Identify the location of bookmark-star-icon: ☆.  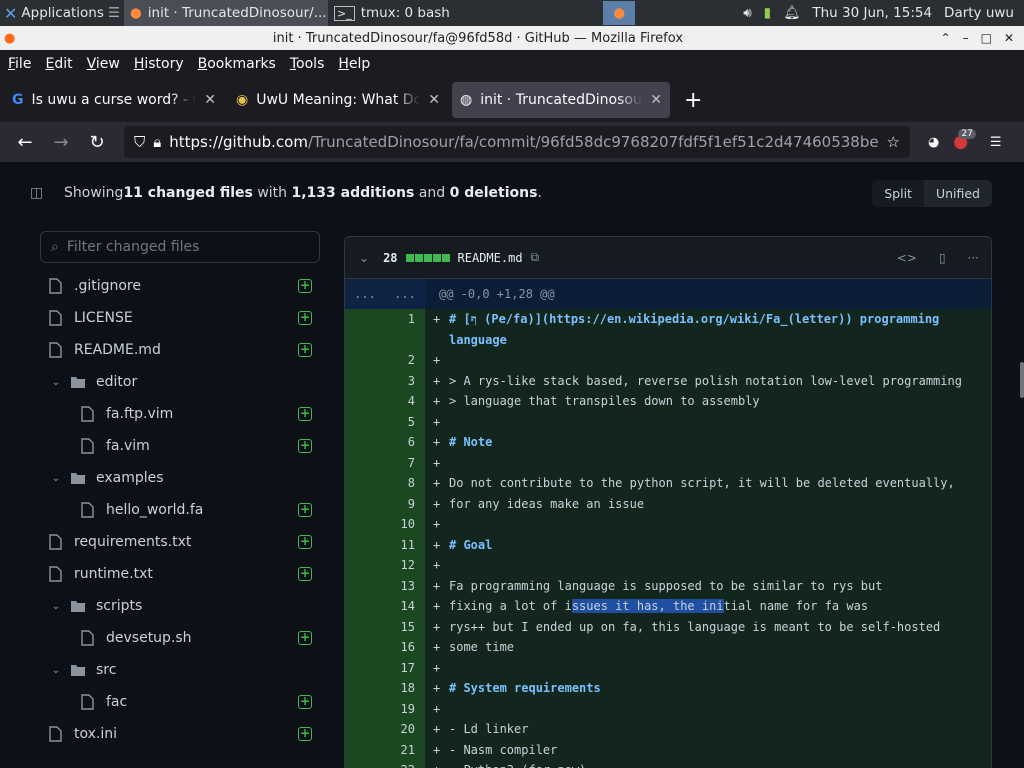
(893, 142).